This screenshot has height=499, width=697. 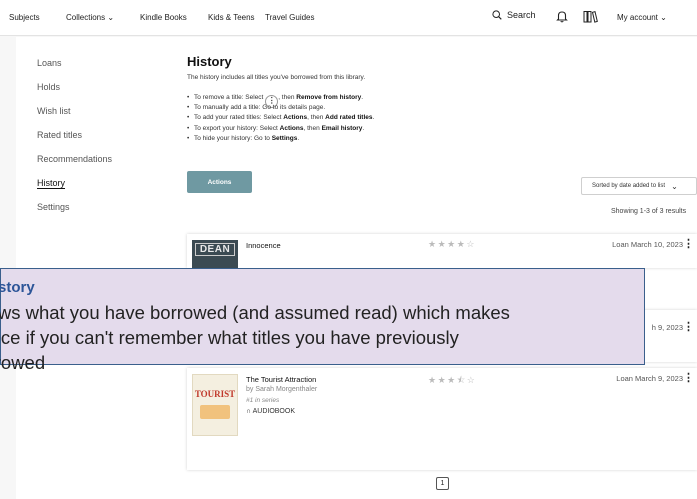 What do you see at coordinates (667, 327) in the screenshot?
I see `loan-date: h 9, 2023` at bounding box center [667, 327].